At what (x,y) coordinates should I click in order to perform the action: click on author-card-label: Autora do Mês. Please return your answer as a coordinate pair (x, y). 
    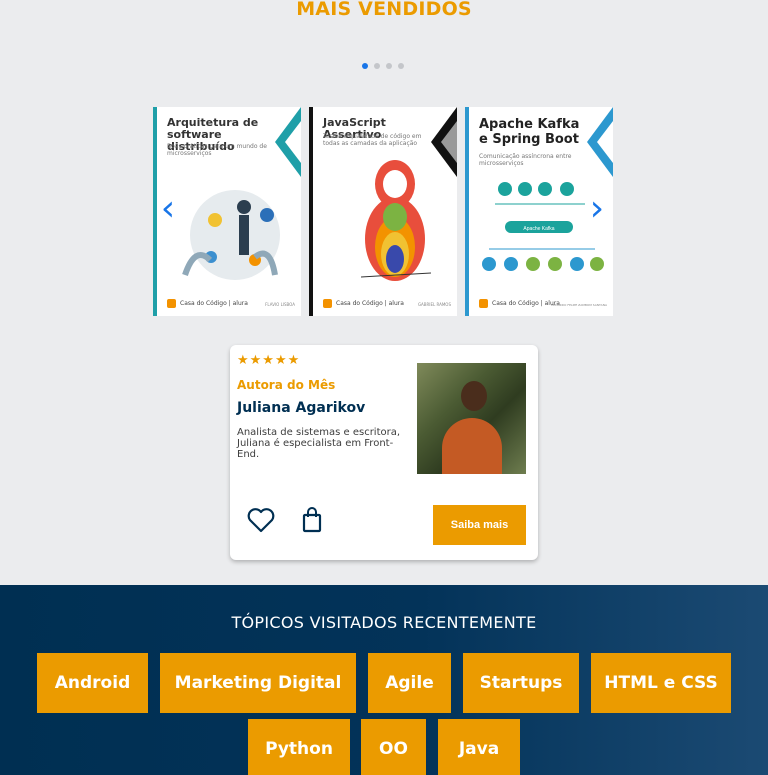
    Looking at the image, I should click on (286, 385).